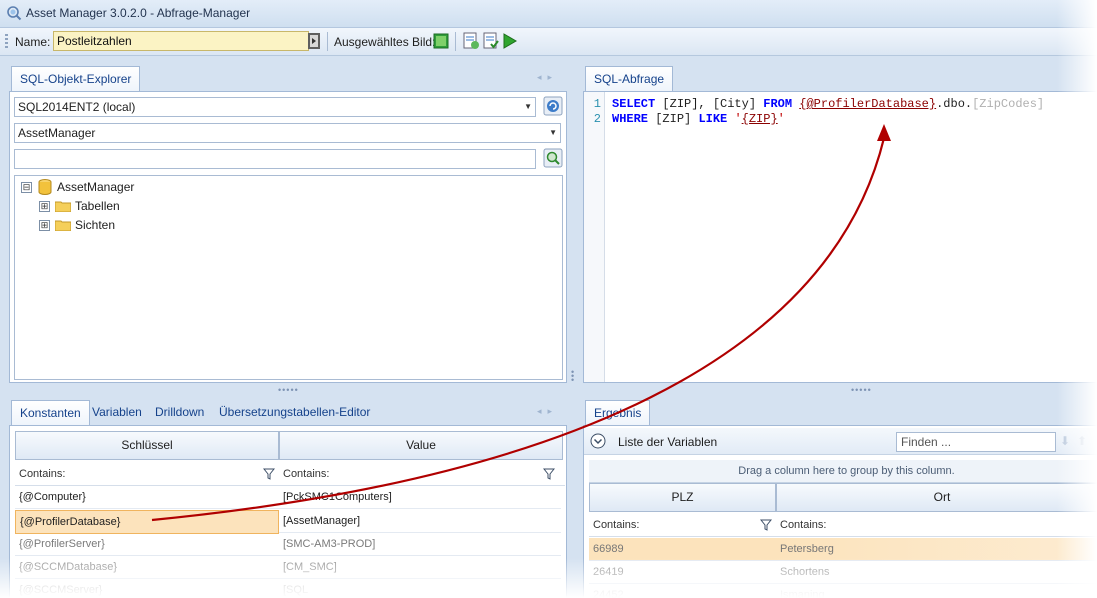 The height and width of the screenshot is (598, 1097). Describe the element at coordinates (547, 77) in the screenshot. I see `explorer-nav-arrows: ◂▸` at that location.